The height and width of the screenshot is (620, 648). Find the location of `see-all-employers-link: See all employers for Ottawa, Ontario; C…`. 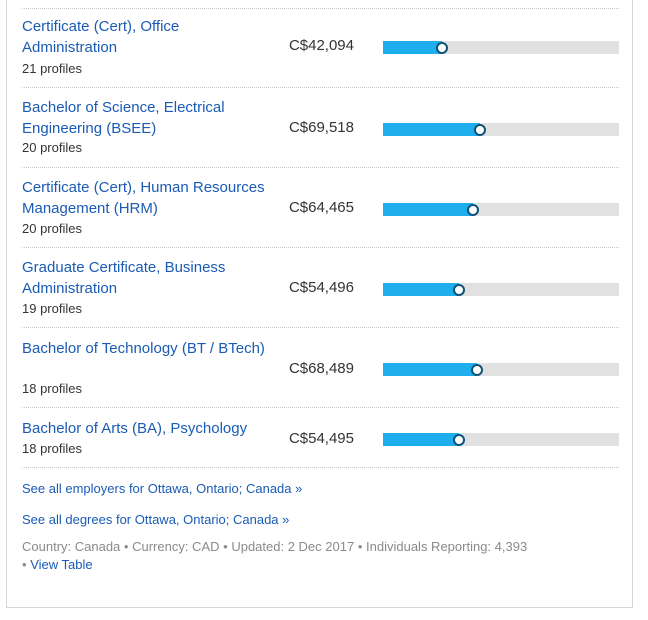

see-all-employers-link: See all employers for Ottawa, Ontario; C… is located at coordinates (162, 488).